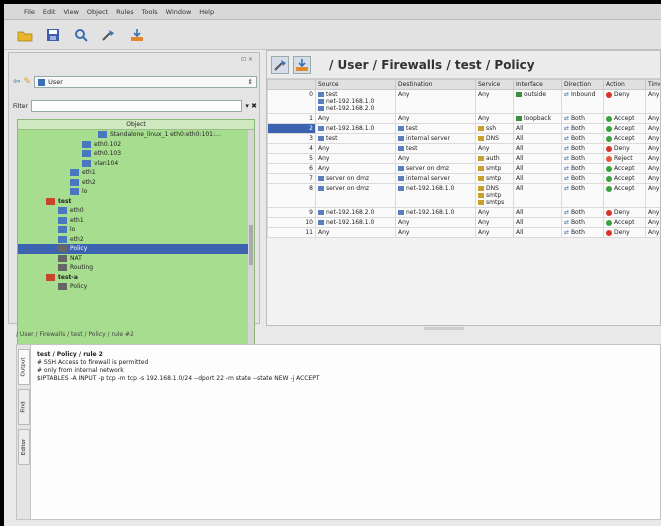  What do you see at coordinates (291, 118) in the screenshot?
I see `rule-number: 1` at bounding box center [291, 118].